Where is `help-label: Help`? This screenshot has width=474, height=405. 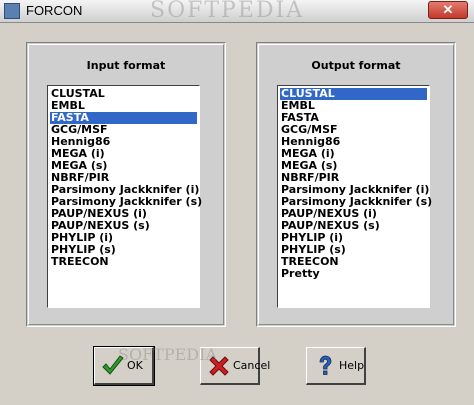
help-label: Help is located at coordinates (352, 365).